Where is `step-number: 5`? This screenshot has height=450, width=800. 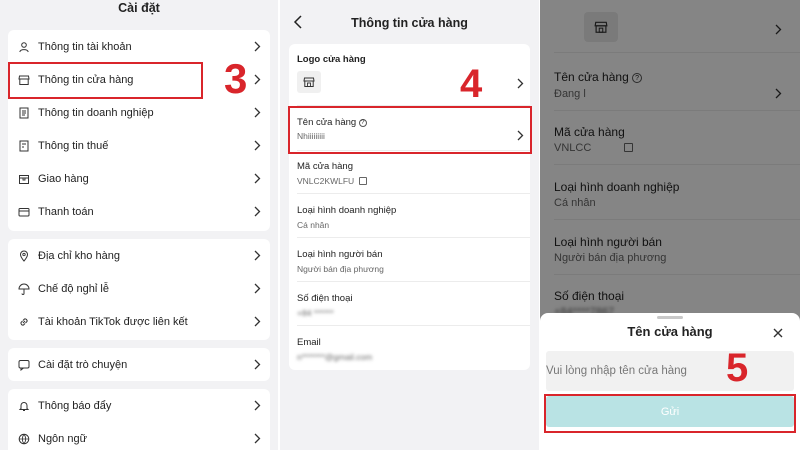 step-number: 5 is located at coordinates (737, 368).